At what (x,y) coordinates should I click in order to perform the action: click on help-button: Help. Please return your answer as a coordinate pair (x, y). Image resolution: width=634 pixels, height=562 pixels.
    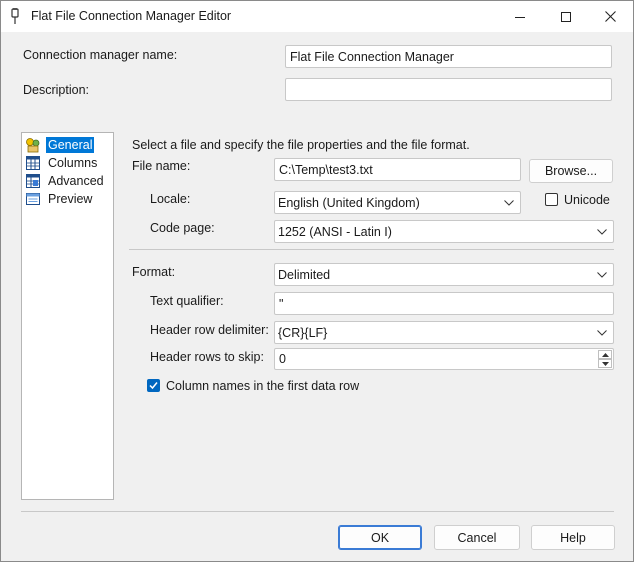
    Looking at the image, I should click on (573, 537).